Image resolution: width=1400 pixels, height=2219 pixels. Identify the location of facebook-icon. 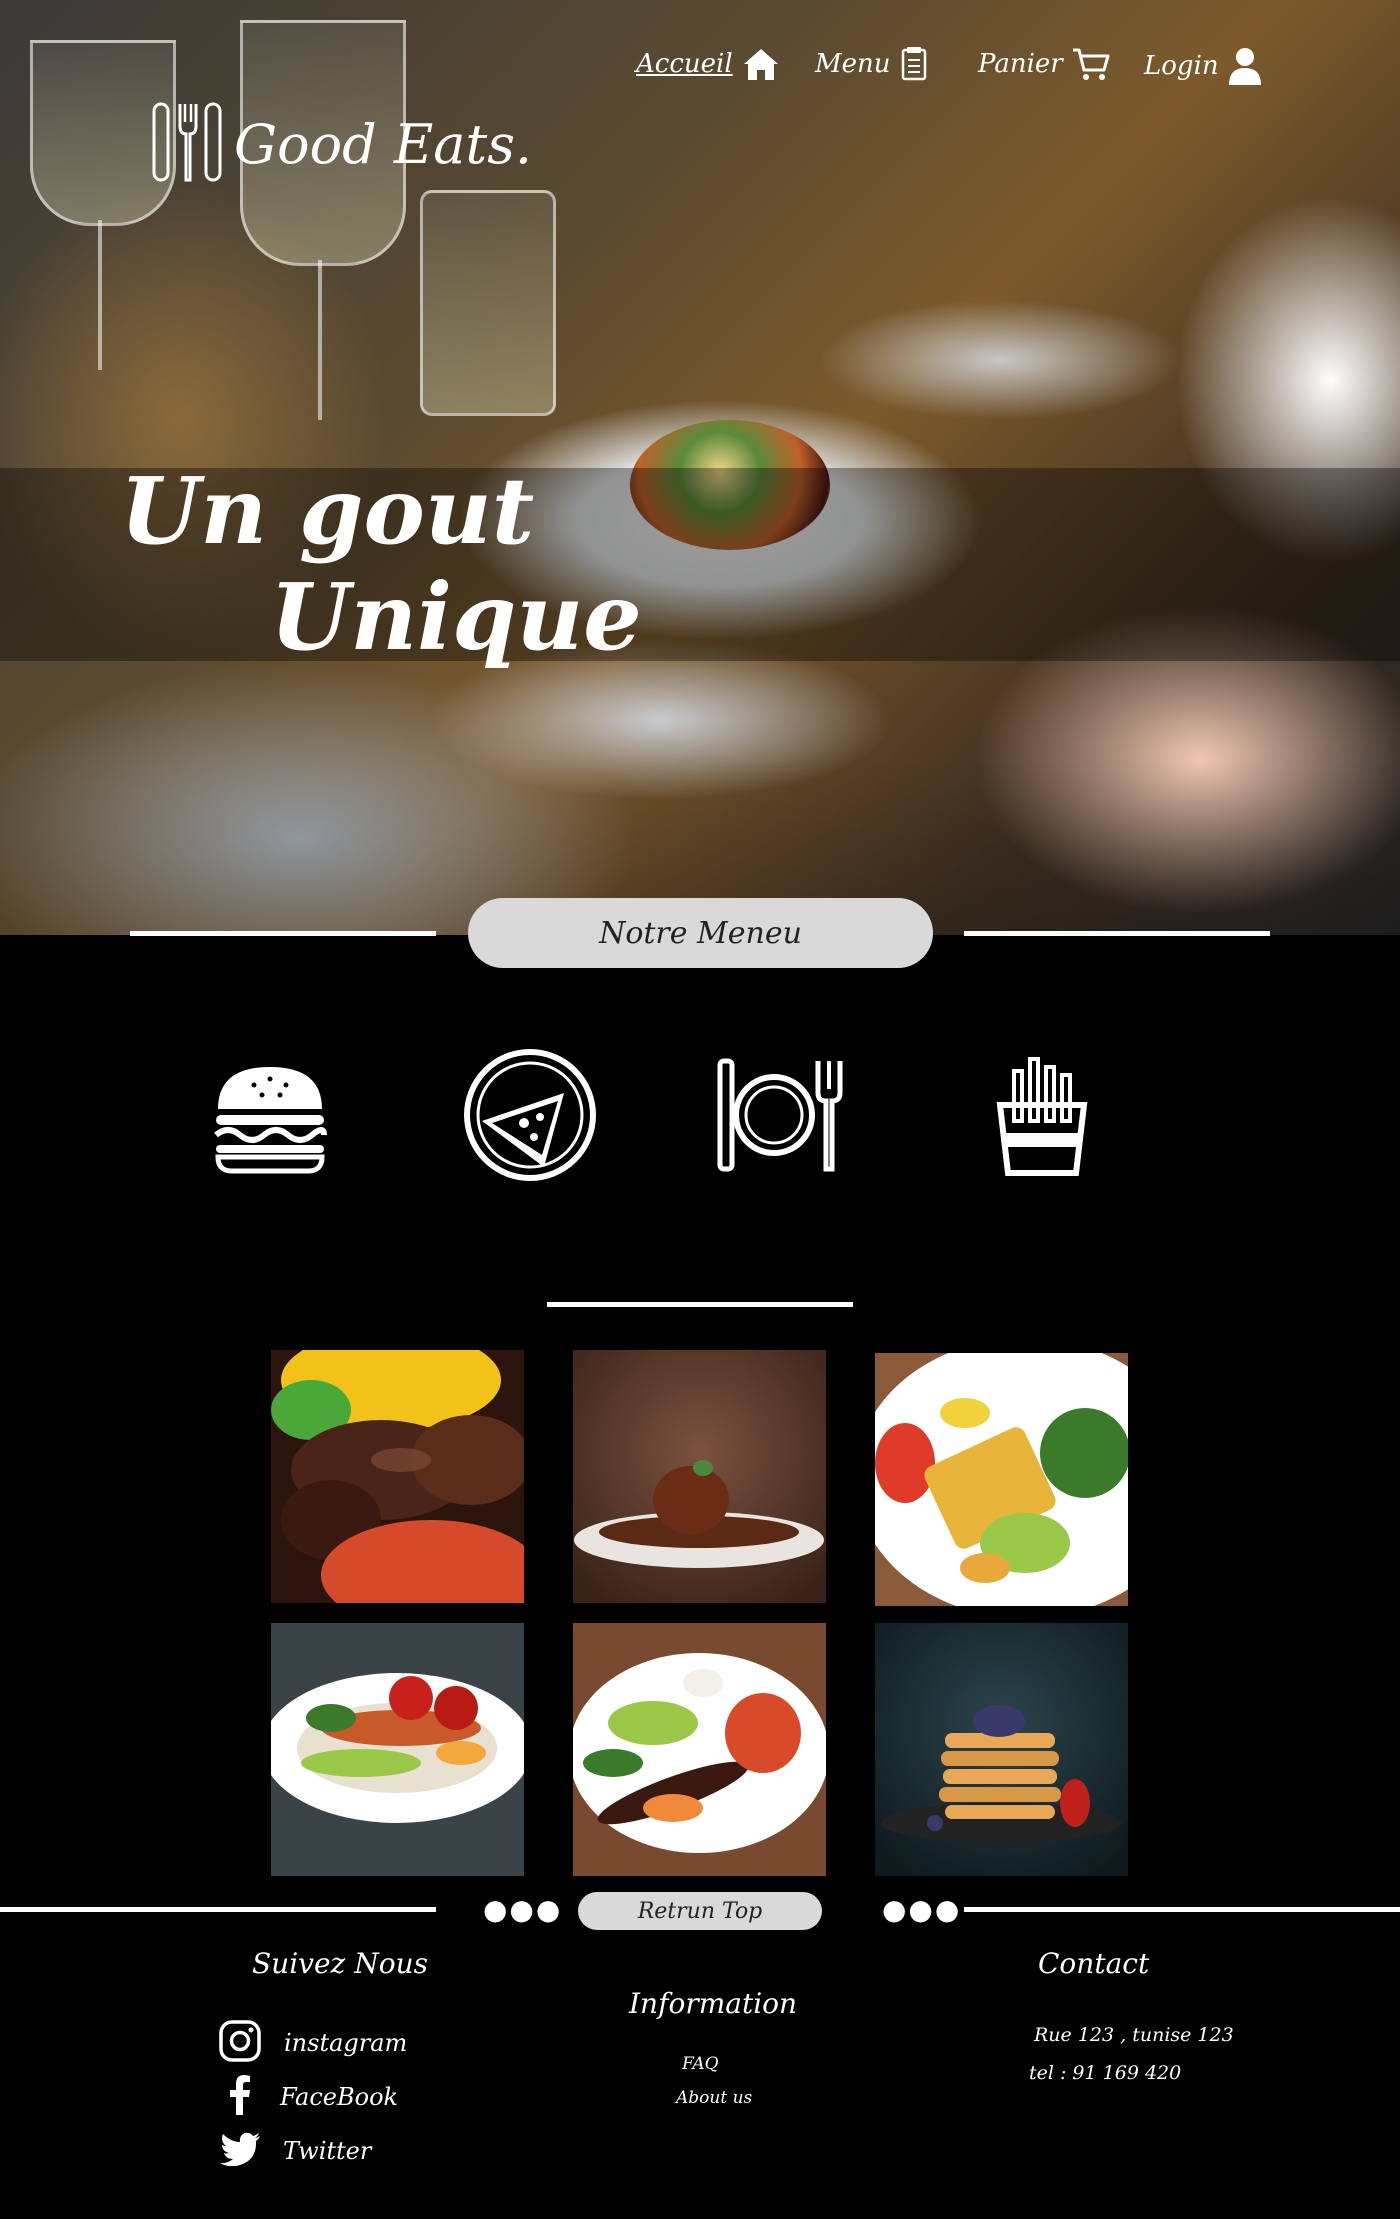
(240, 2097).